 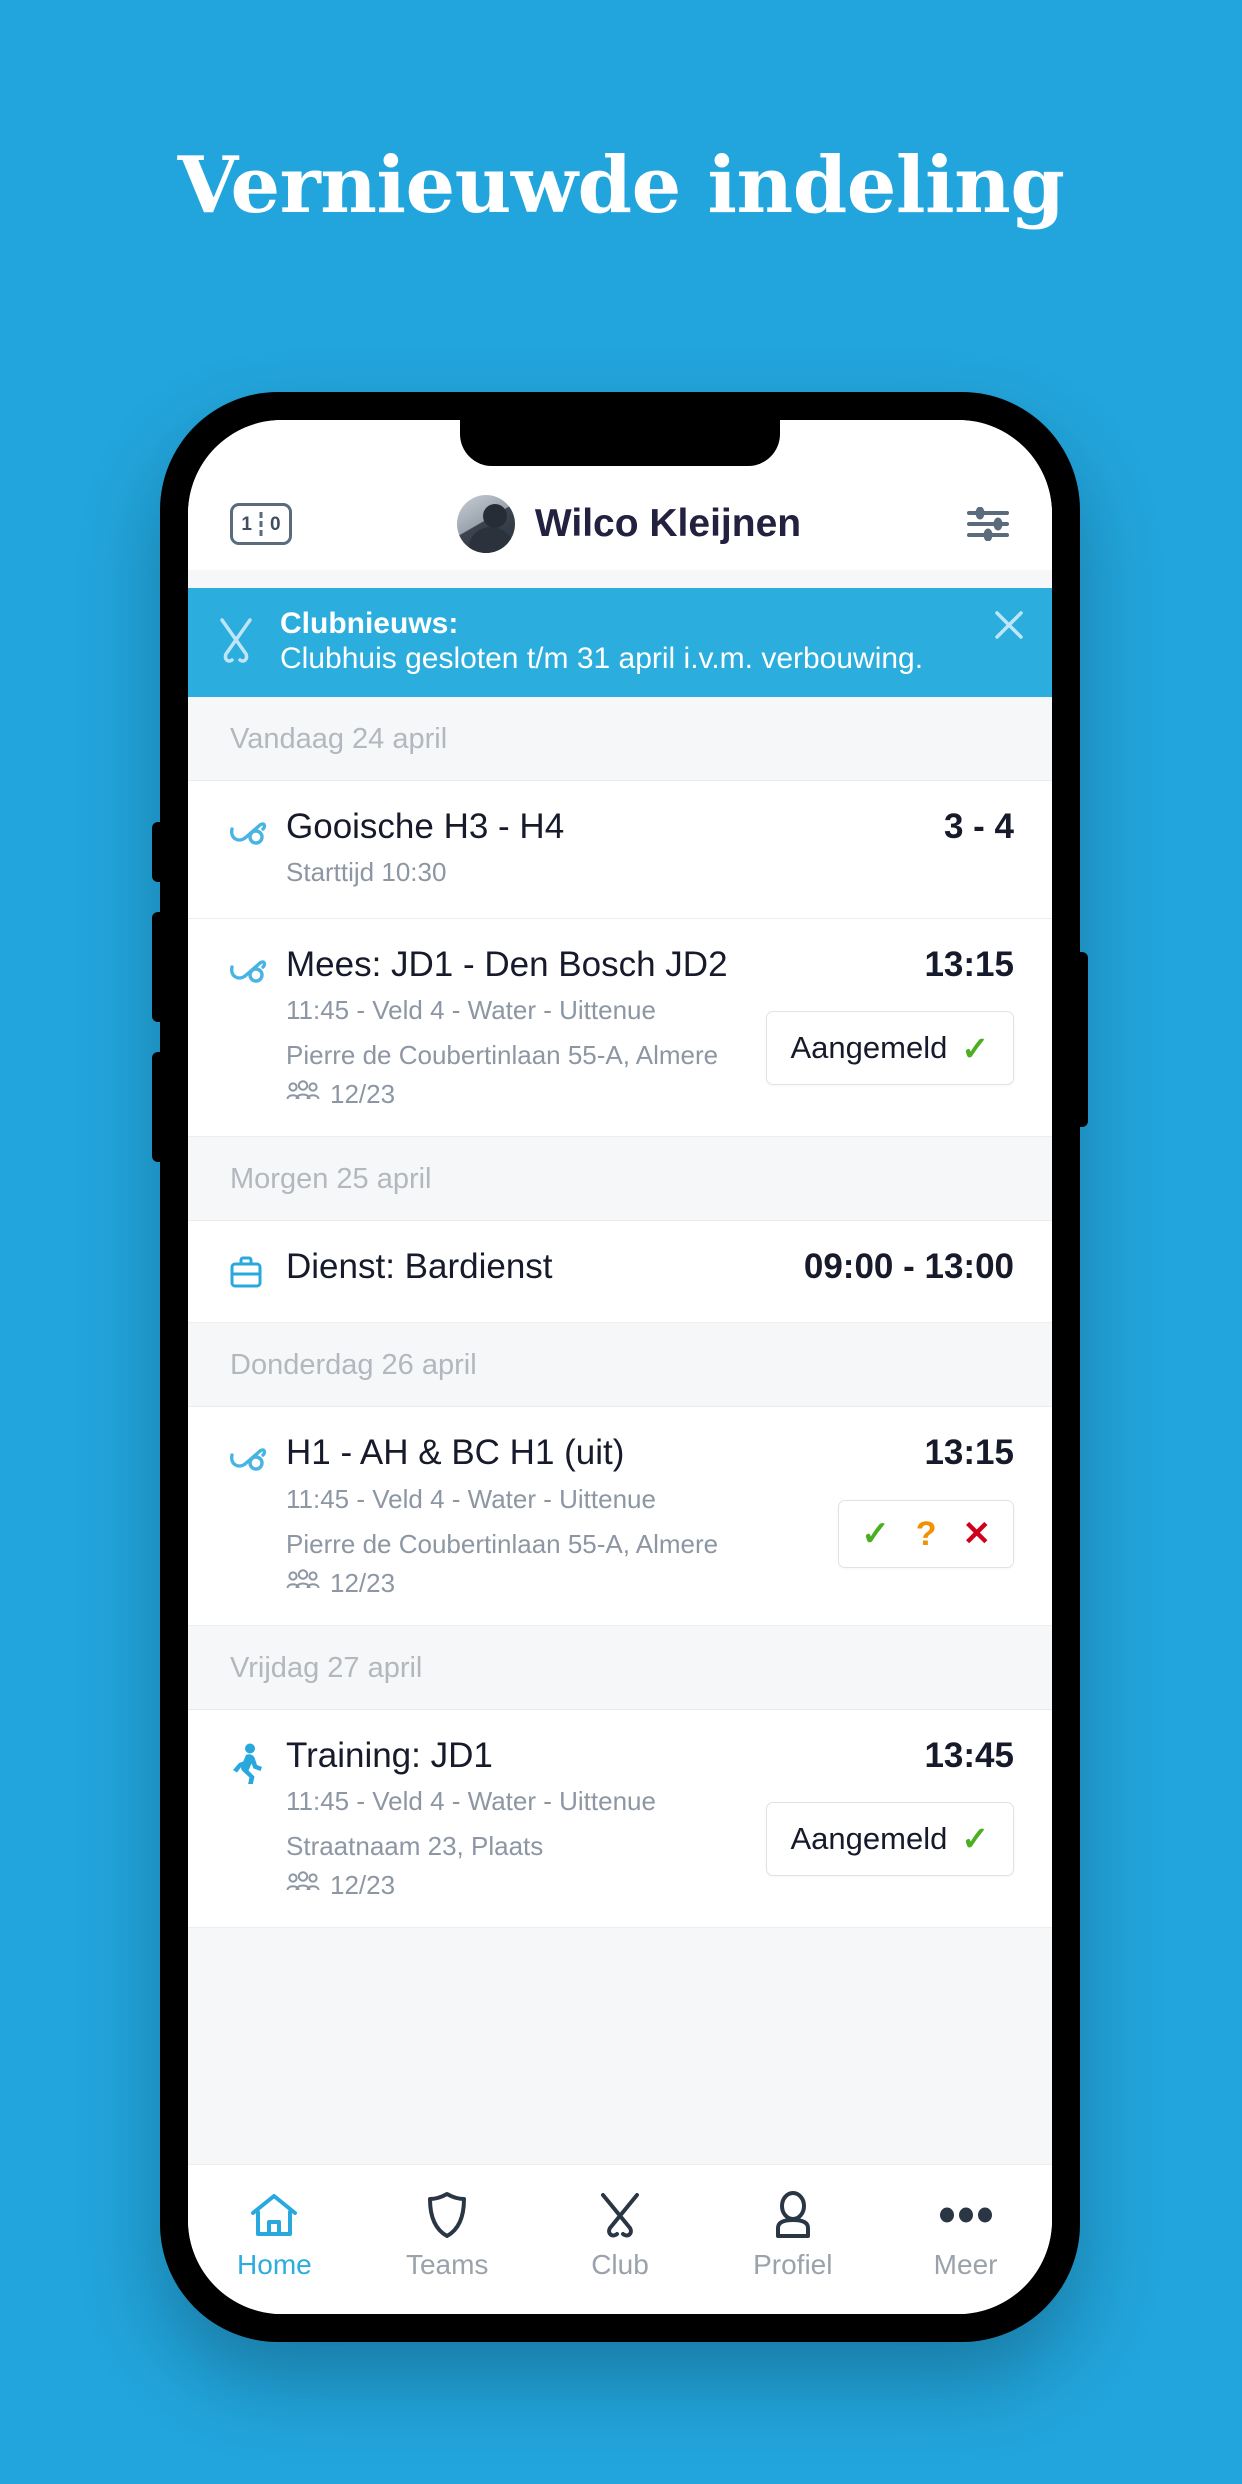 I want to click on nav-label-club: Club, so click(x=620, y=2264).